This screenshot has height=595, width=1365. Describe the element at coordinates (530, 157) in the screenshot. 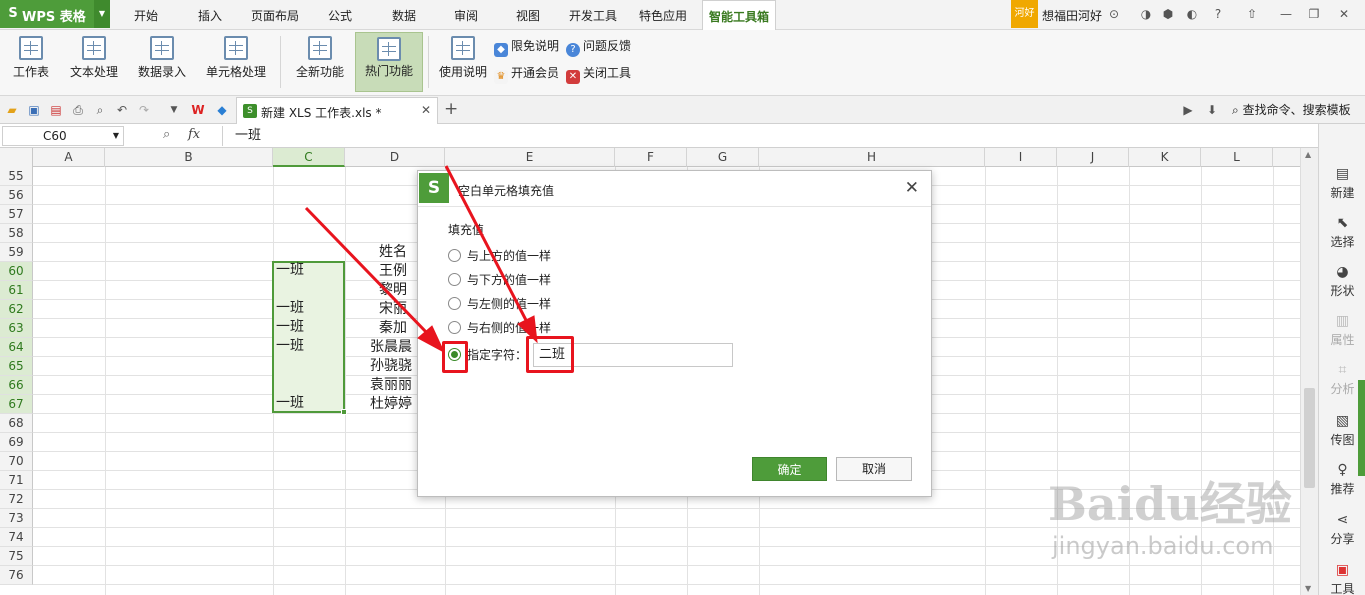

I see `column-header-e: E` at that location.